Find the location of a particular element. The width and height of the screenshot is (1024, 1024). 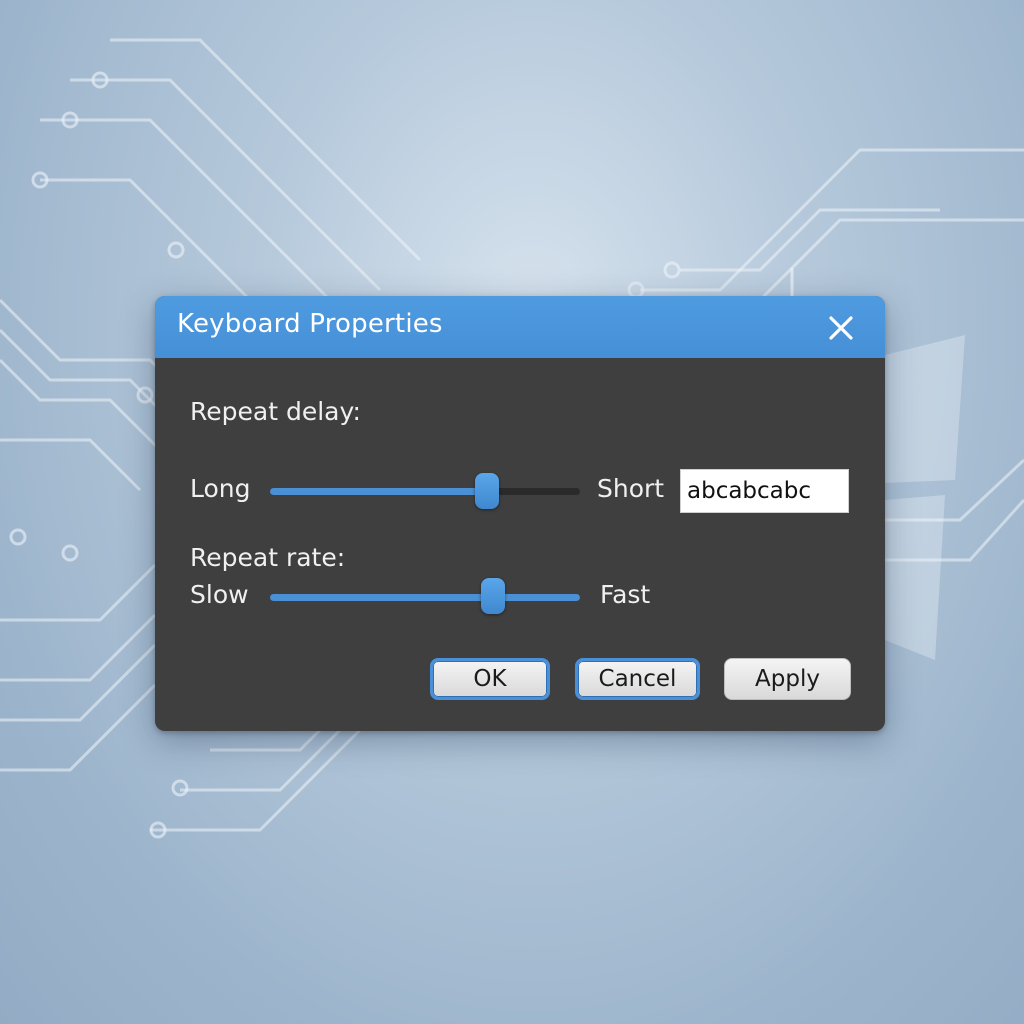

repeat-delay-max-label: Short is located at coordinates (631, 488).